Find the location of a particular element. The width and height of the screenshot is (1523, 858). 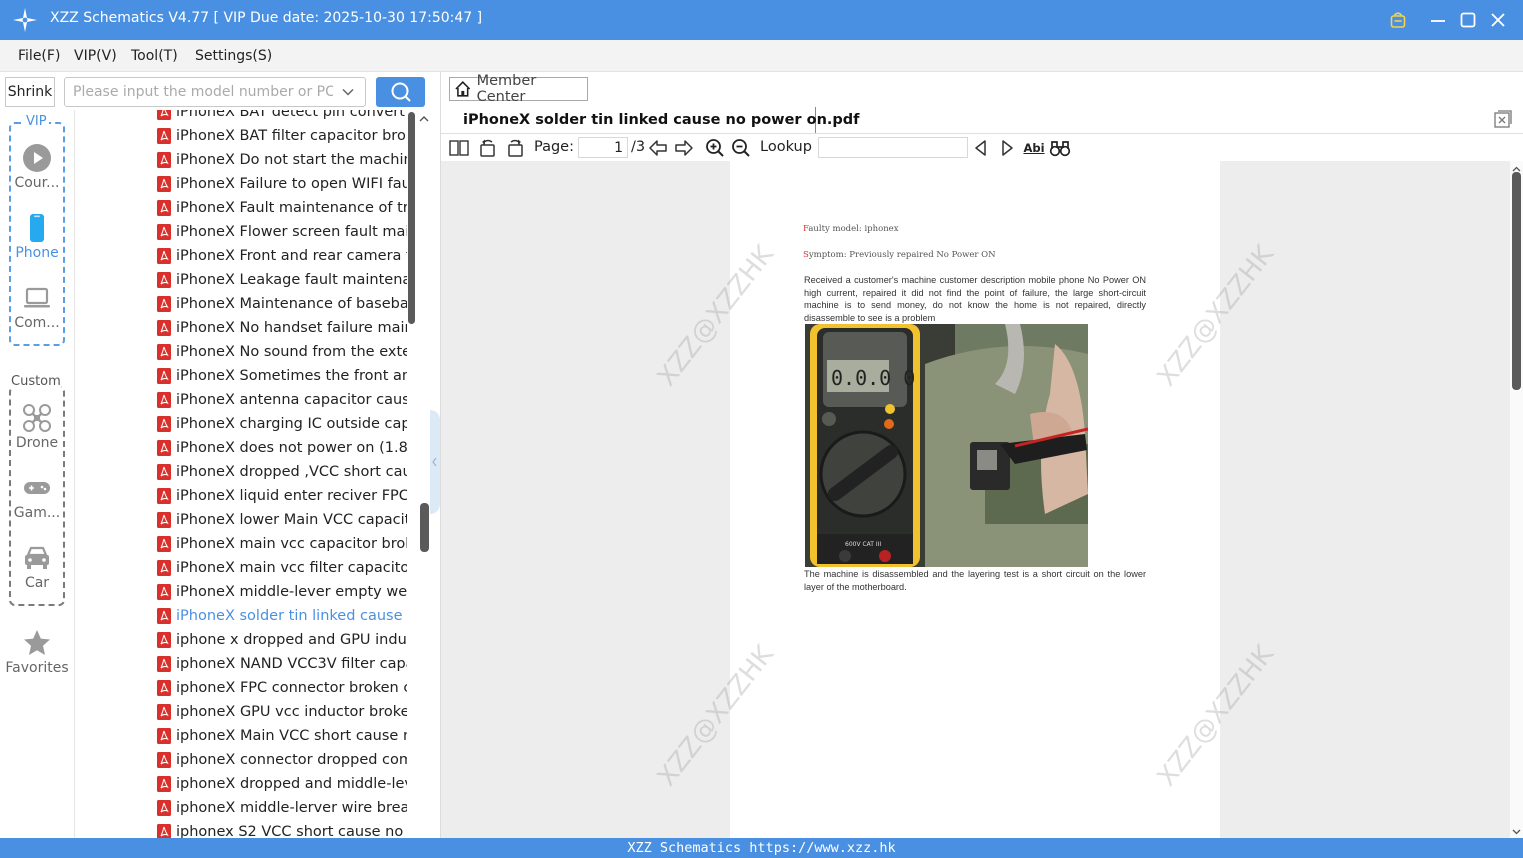

panel-collapse-handle is located at coordinates (435, 462).